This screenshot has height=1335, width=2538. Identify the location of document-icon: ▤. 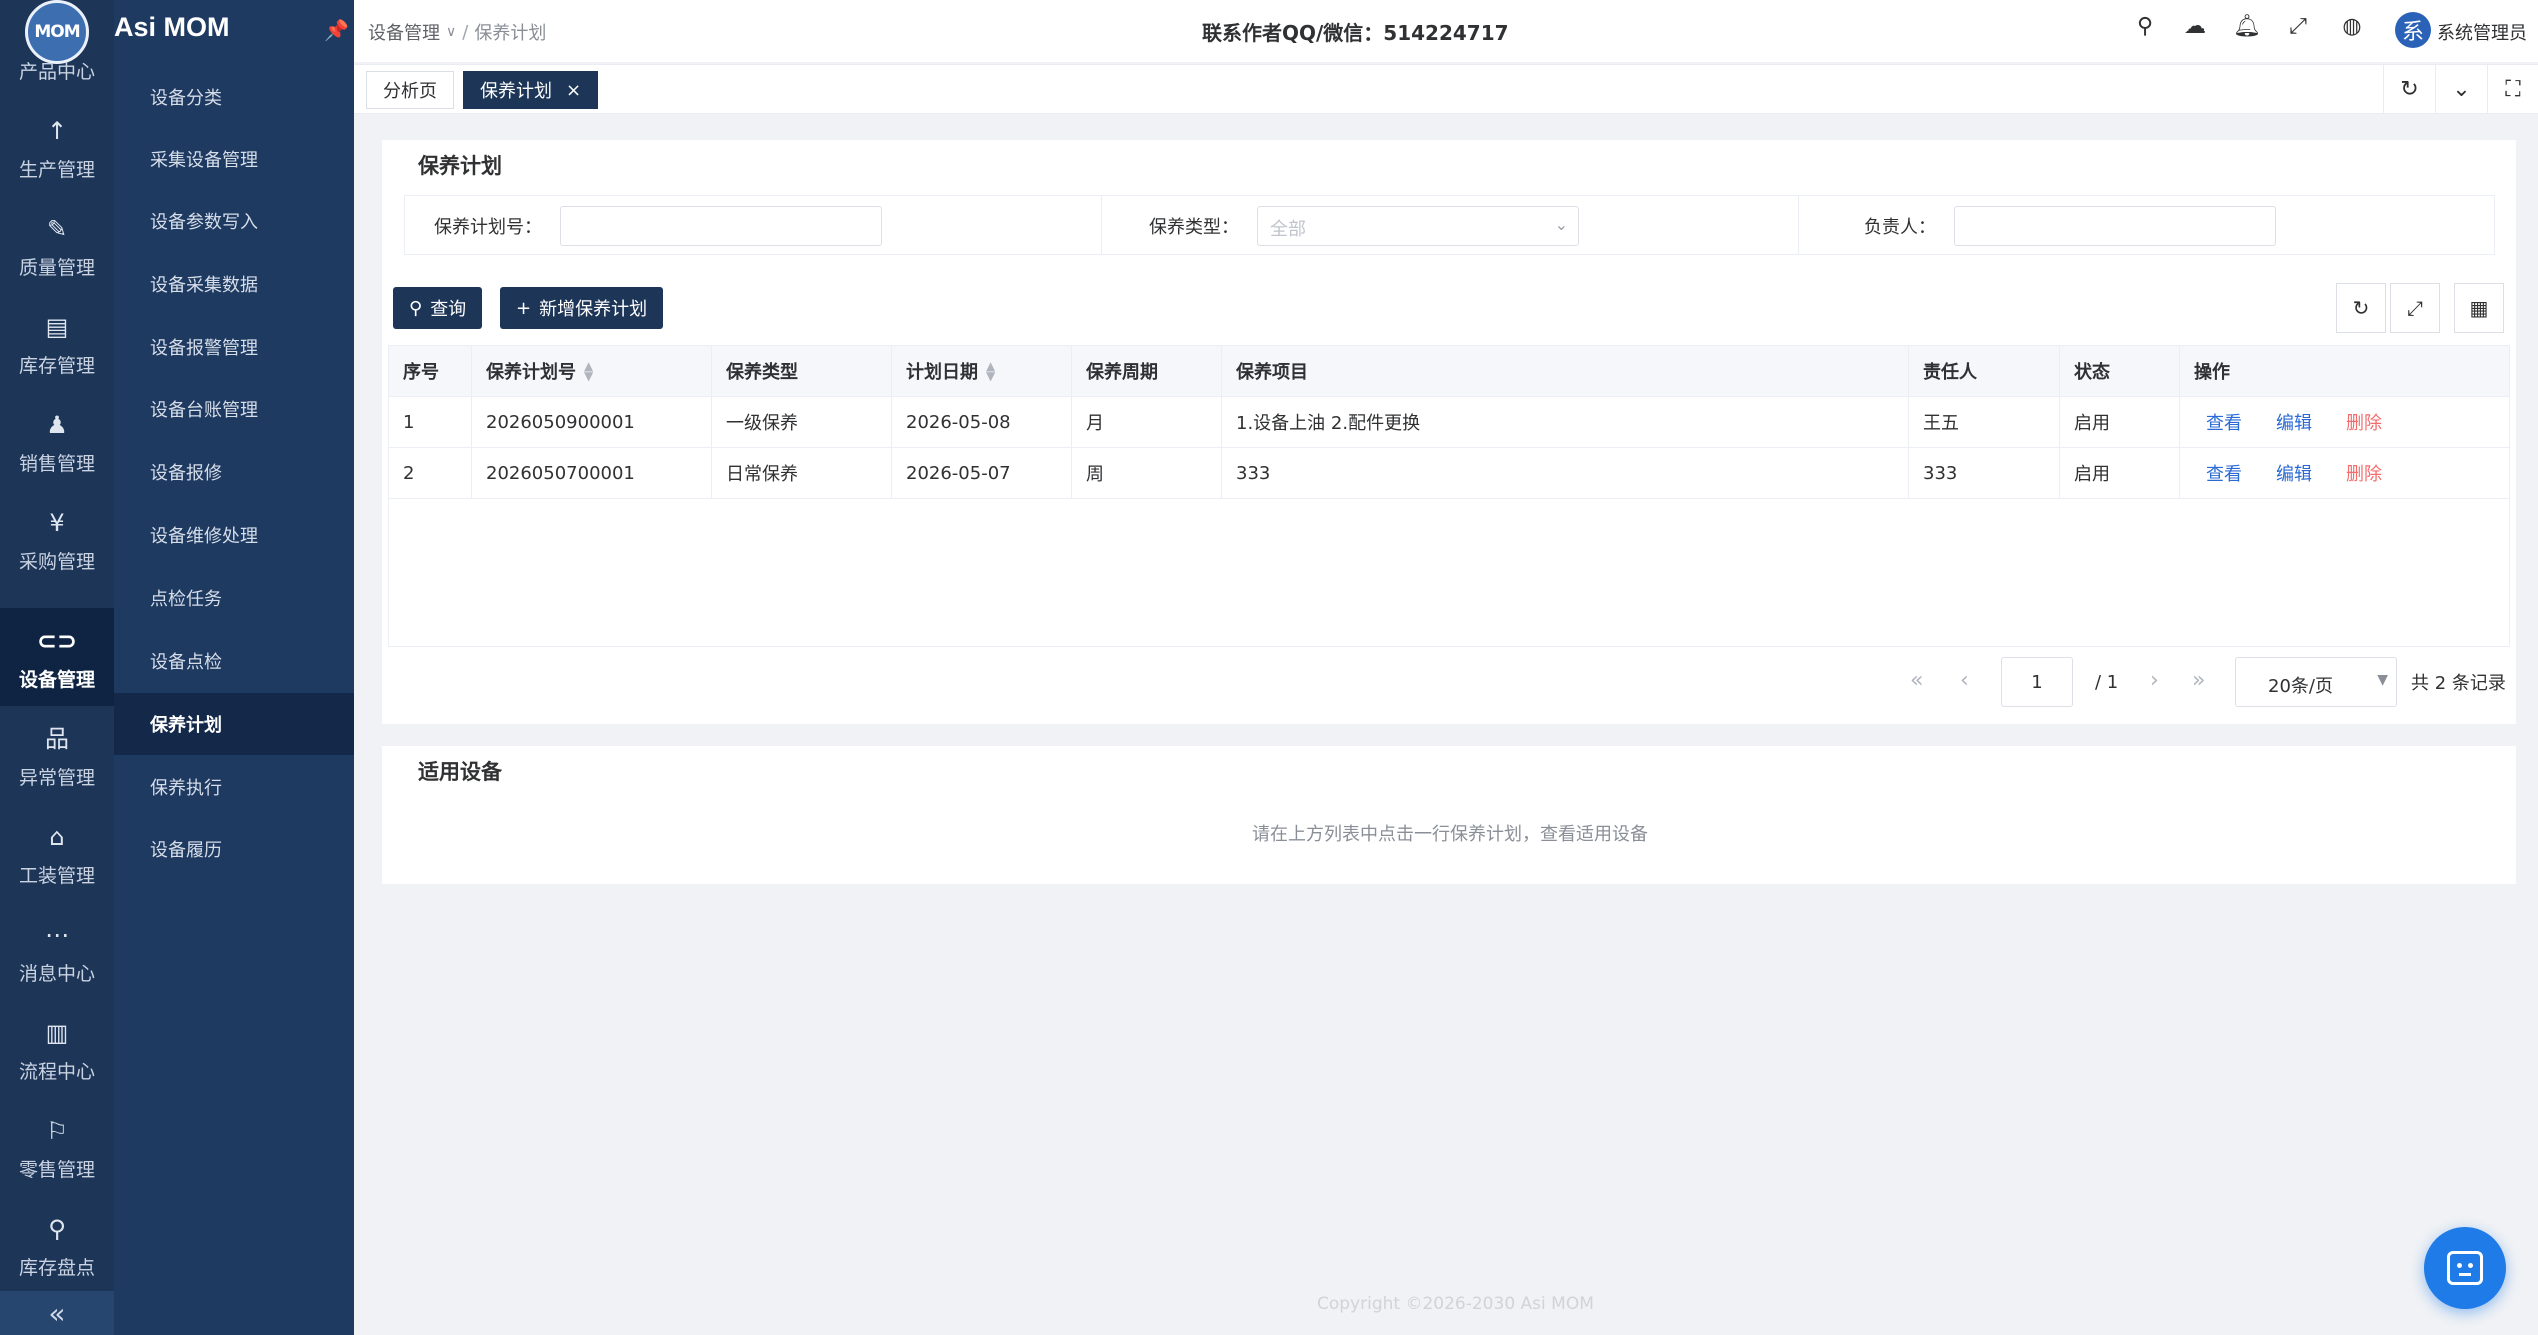
(57, 327).